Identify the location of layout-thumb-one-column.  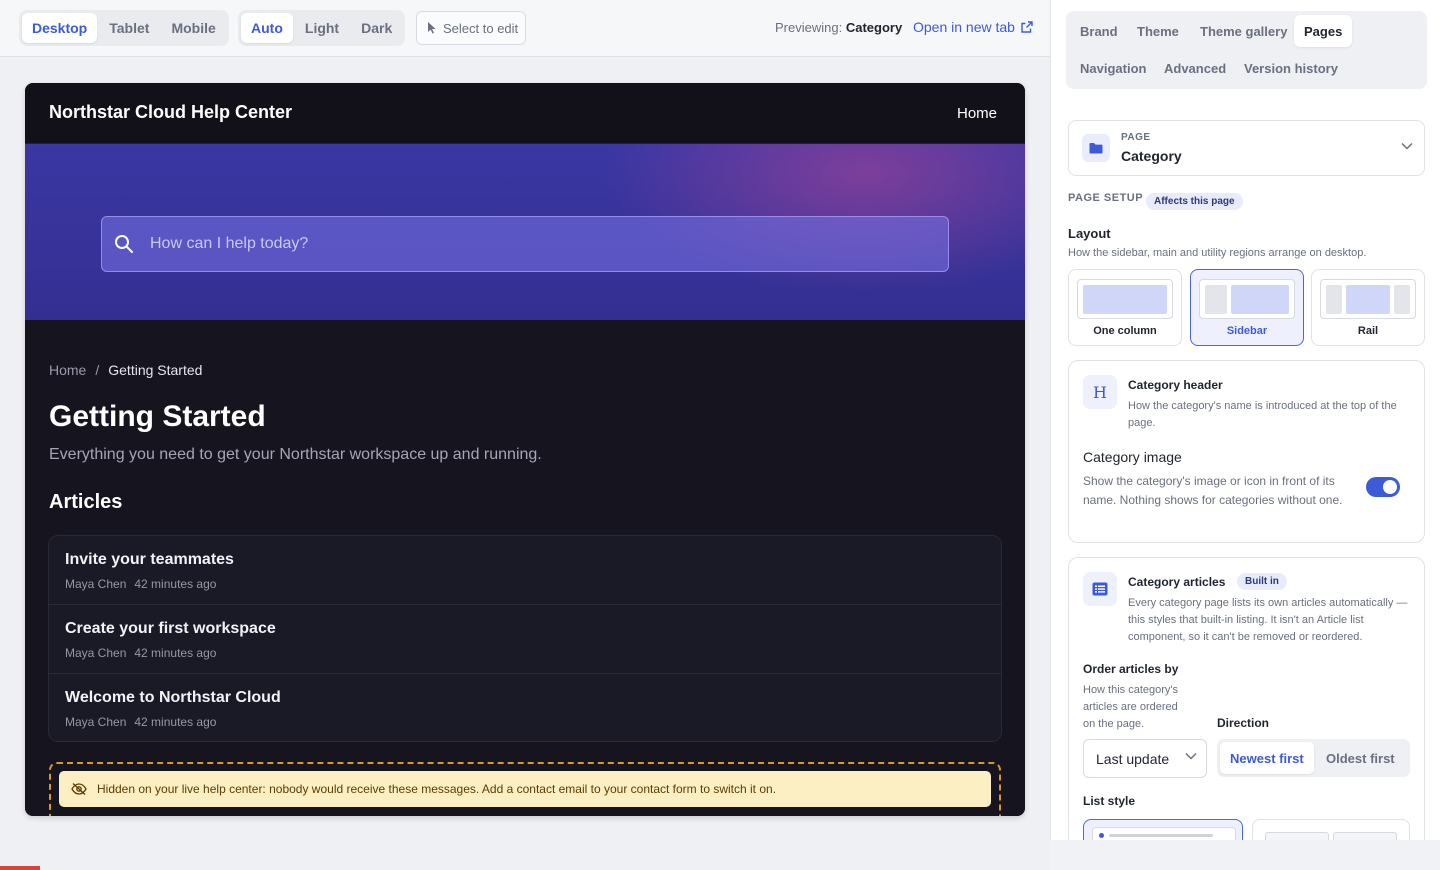
(1125, 299).